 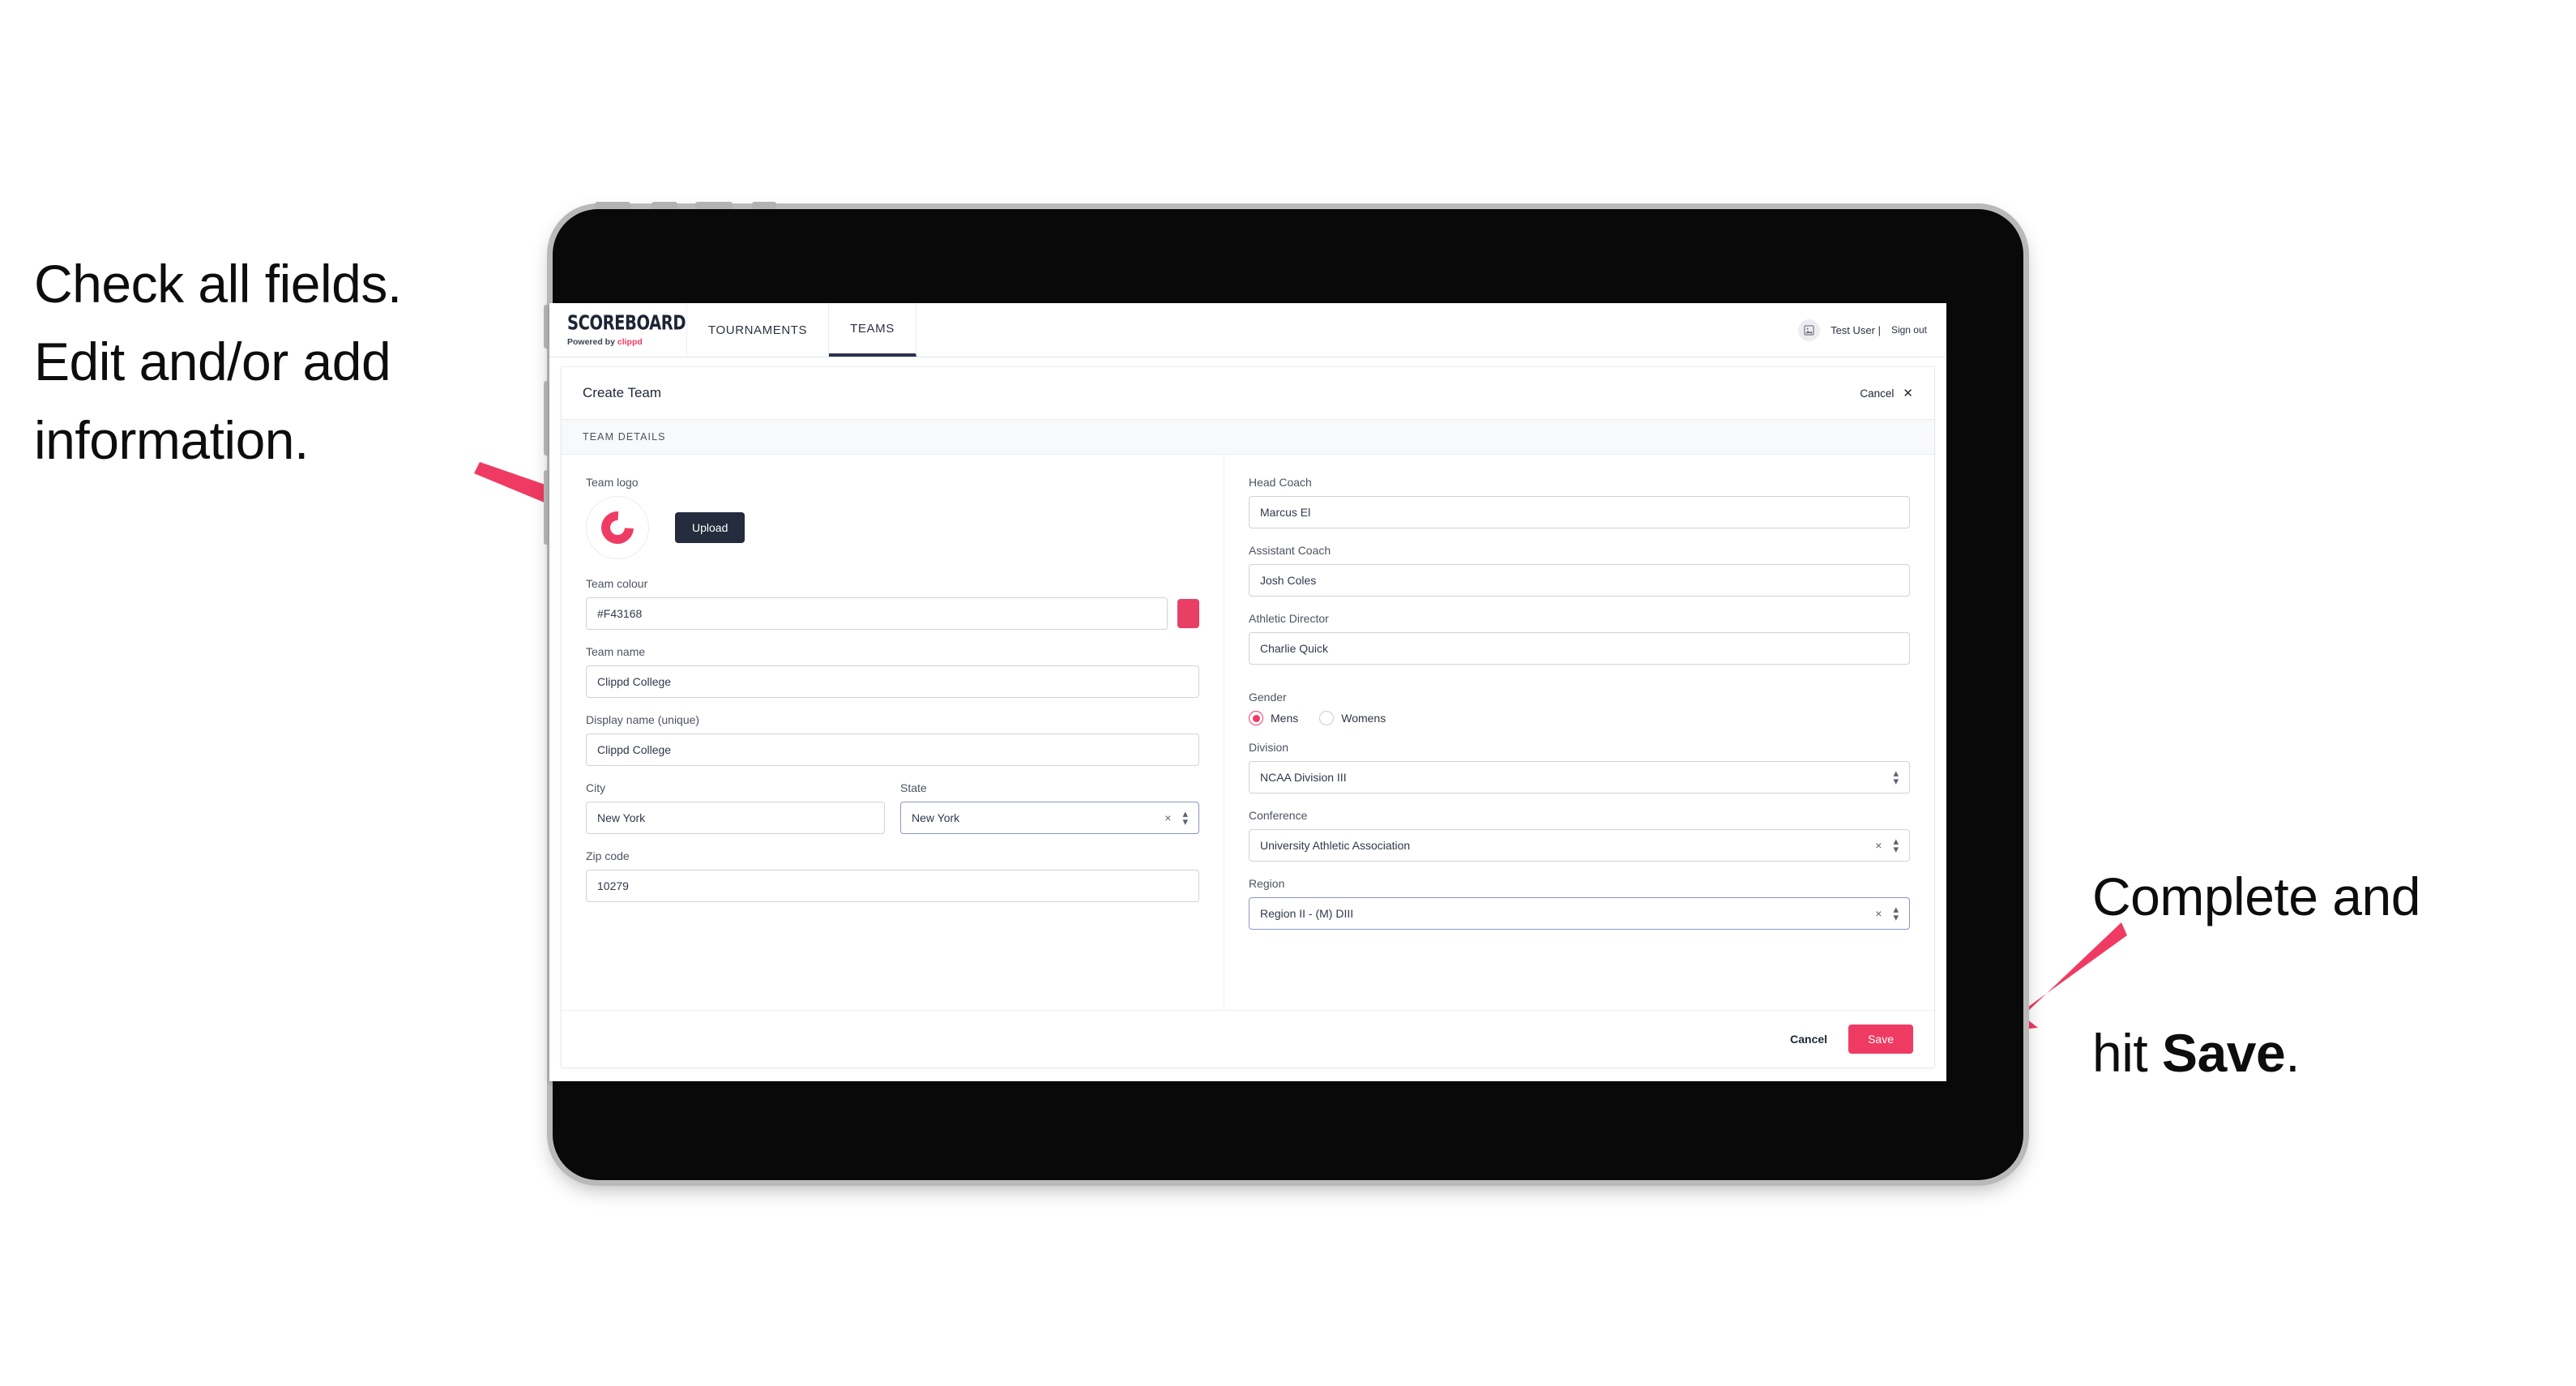 I want to click on city-state-row: City New York State New York × ▴ ▾, so click(x=892, y=808).